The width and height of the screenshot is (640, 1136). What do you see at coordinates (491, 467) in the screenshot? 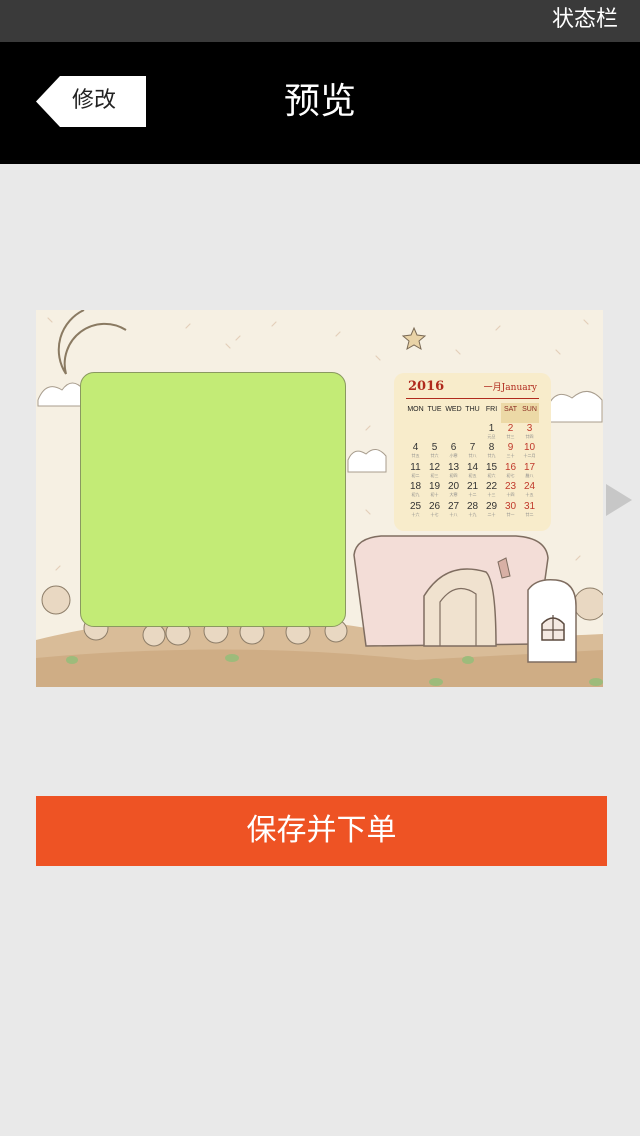
I see `calendar-day-number: 15` at bounding box center [491, 467].